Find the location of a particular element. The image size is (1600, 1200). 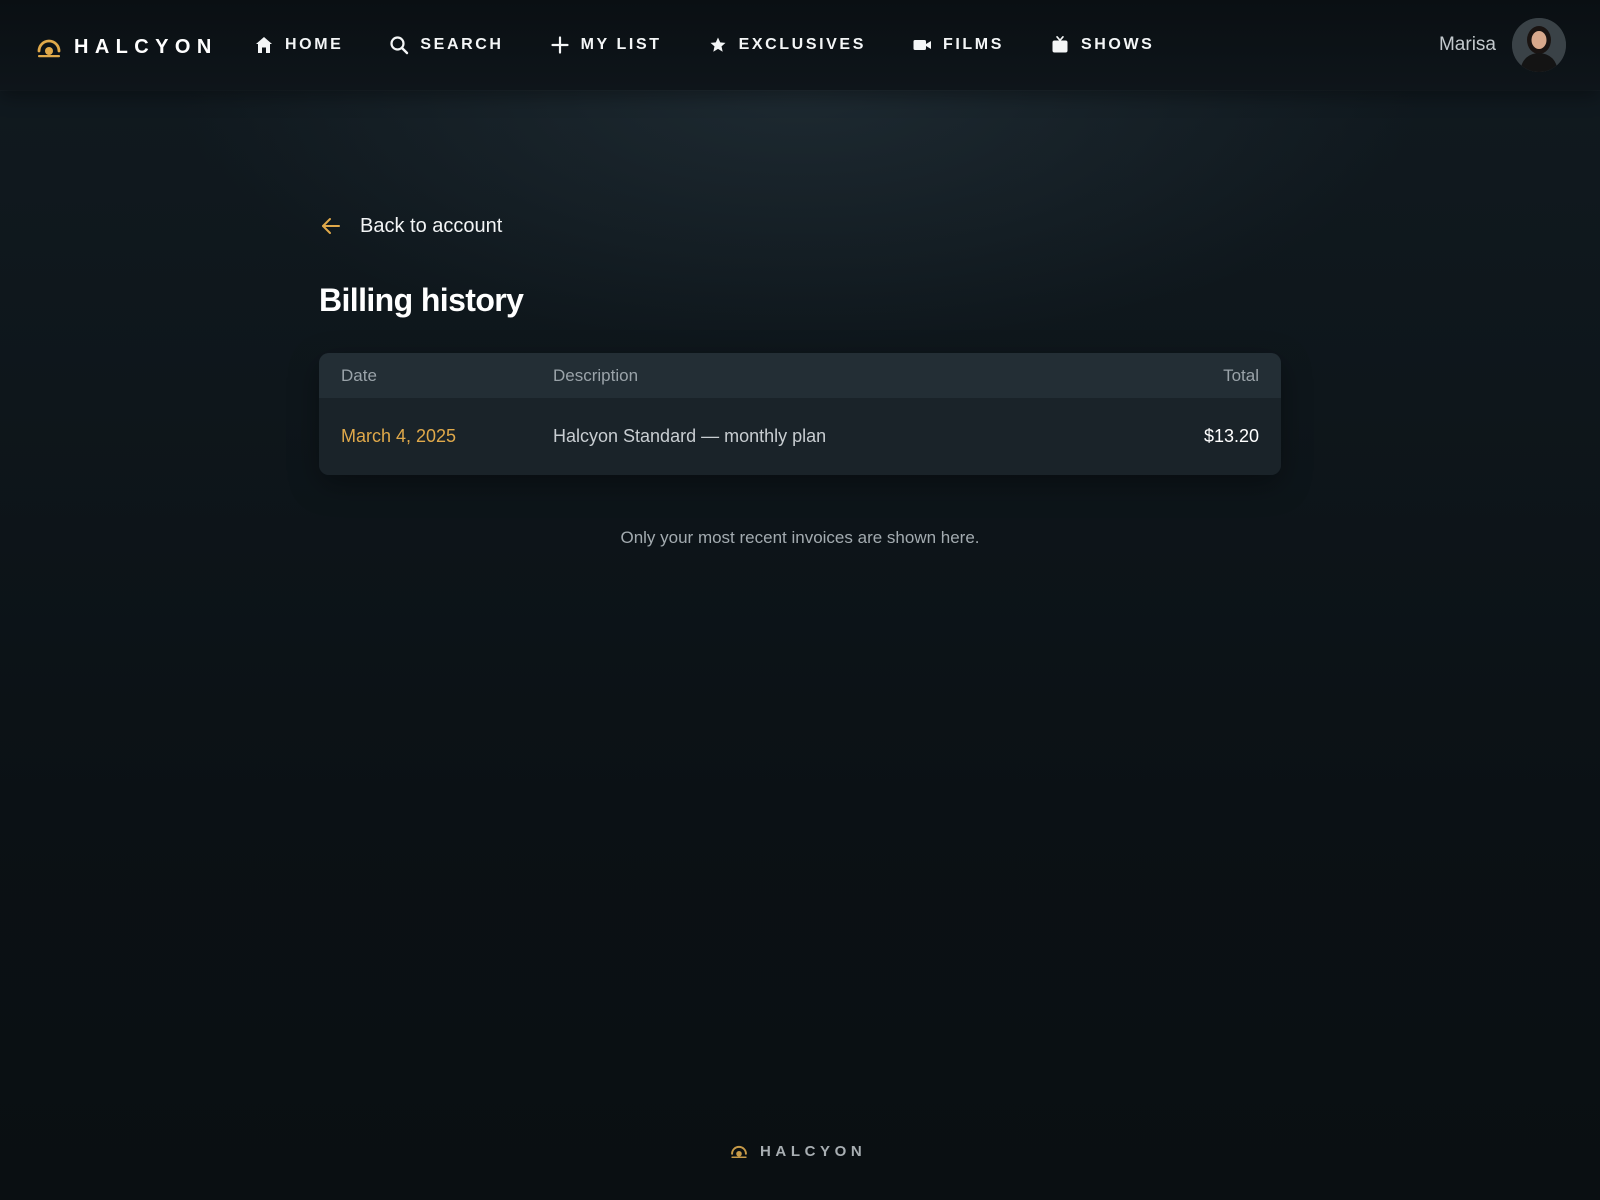

table-header: Date Description Total is located at coordinates (800, 375).